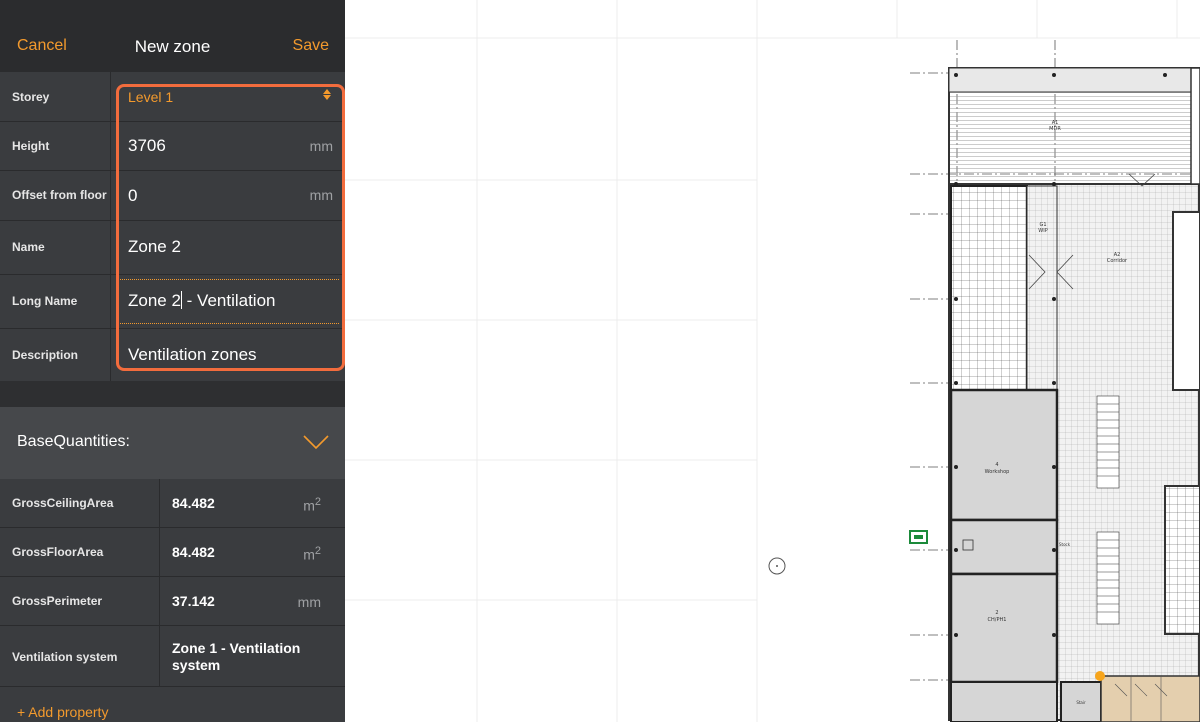 Image resolution: width=1200 pixels, height=722 pixels. What do you see at coordinates (172, 394) in the screenshot?
I see `section-gap` at bounding box center [172, 394].